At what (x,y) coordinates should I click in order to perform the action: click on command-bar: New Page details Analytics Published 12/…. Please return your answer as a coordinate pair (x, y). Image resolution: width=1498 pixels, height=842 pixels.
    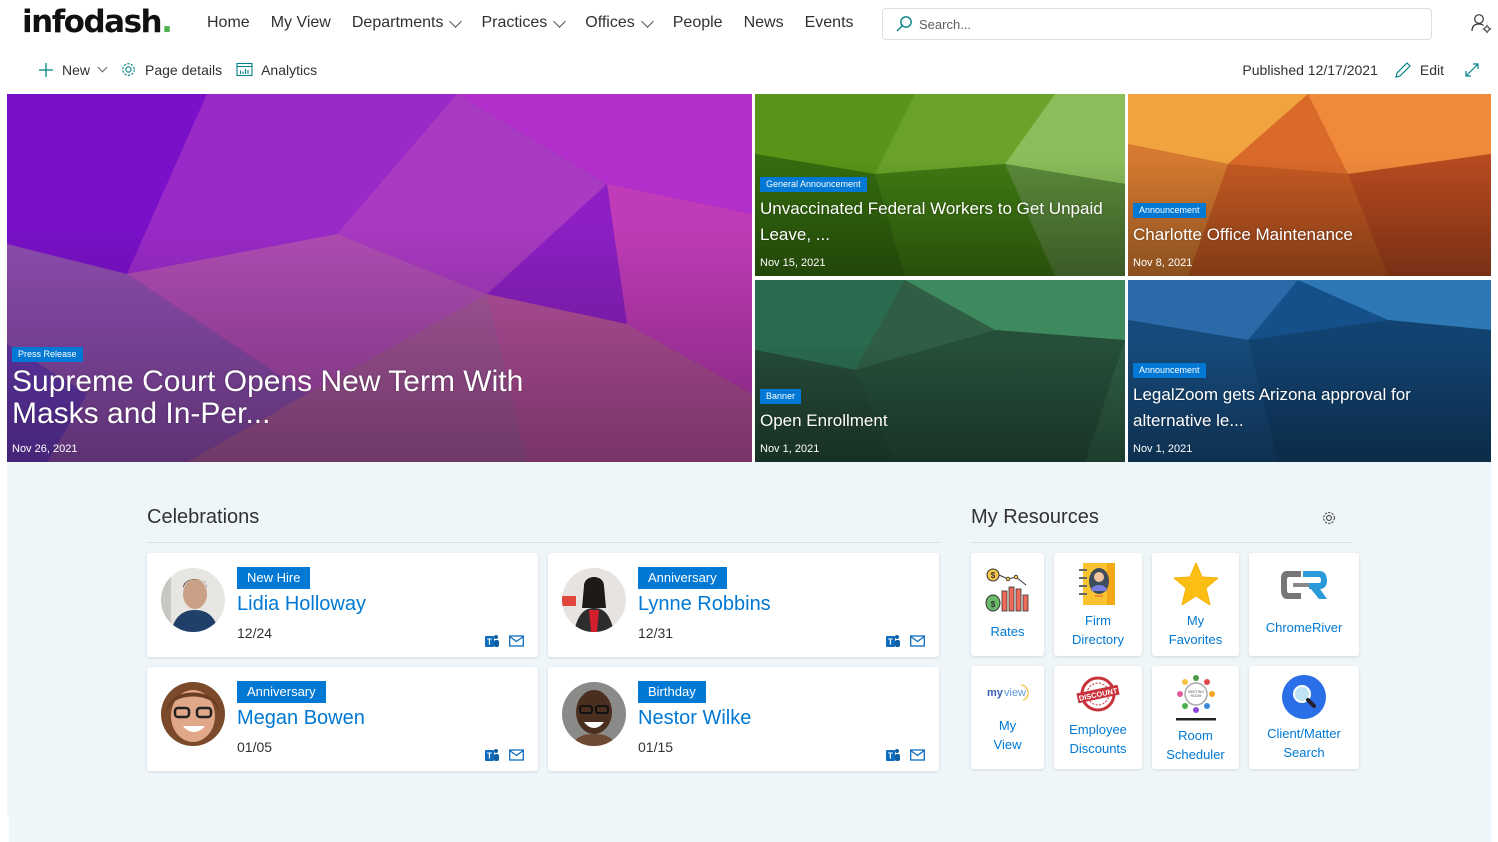
    Looking at the image, I should click on (749, 72).